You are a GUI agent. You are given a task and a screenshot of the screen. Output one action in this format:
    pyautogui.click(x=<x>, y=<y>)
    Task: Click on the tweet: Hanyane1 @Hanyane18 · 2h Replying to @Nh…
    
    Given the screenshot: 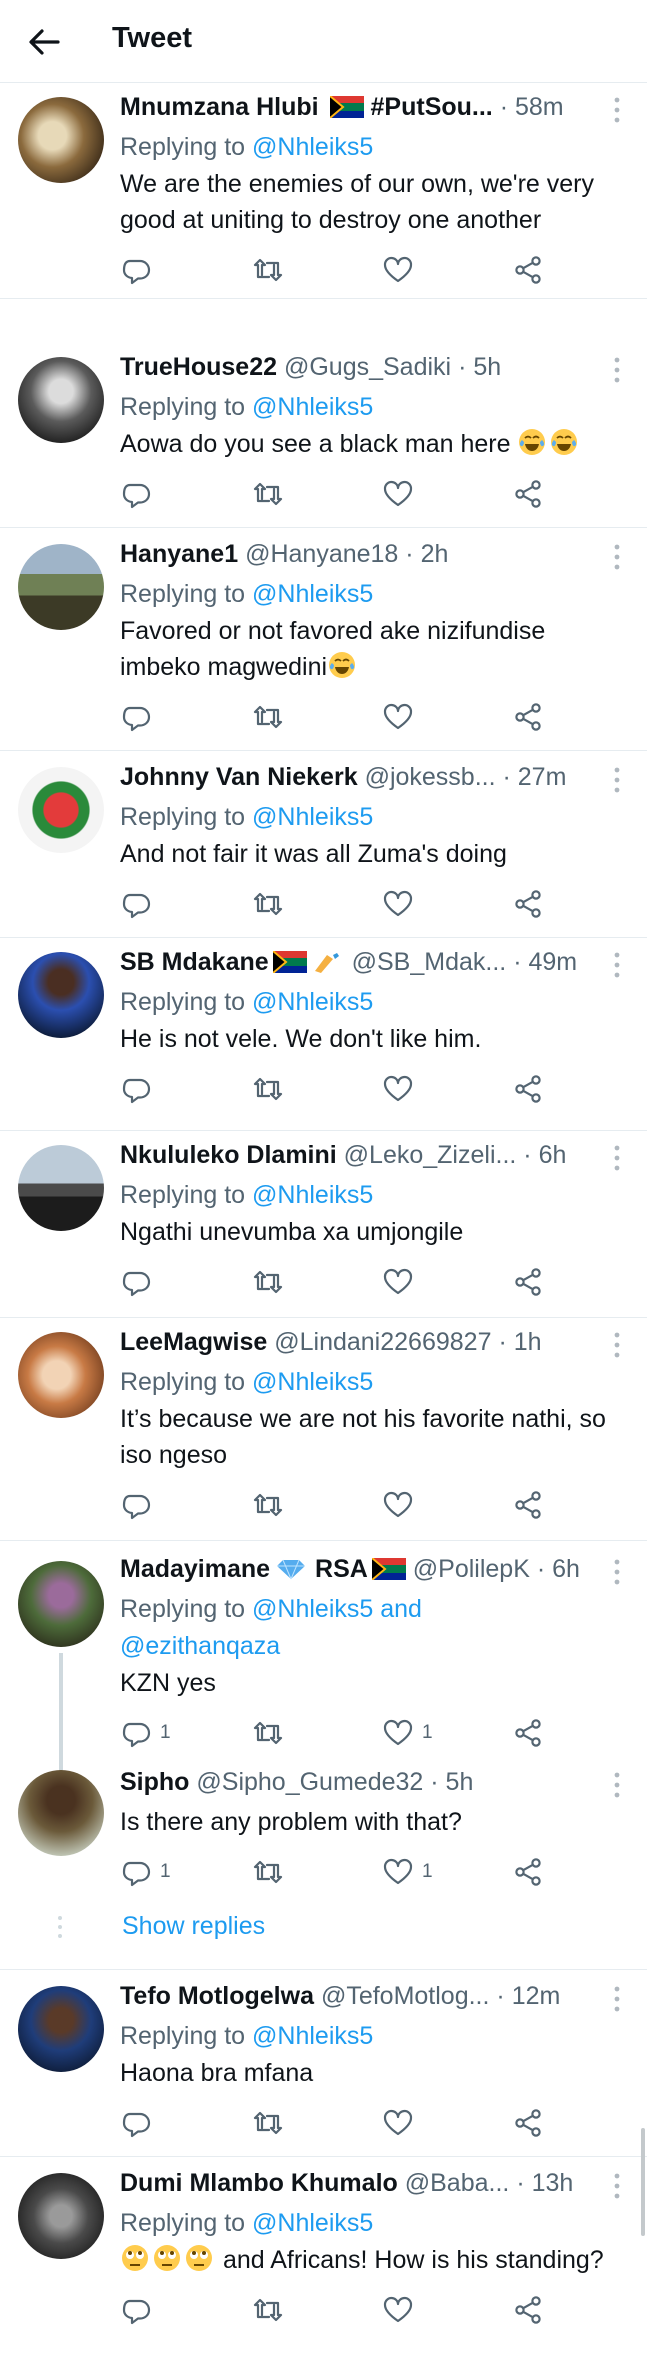 What is the action you would take?
    pyautogui.click(x=323, y=639)
    